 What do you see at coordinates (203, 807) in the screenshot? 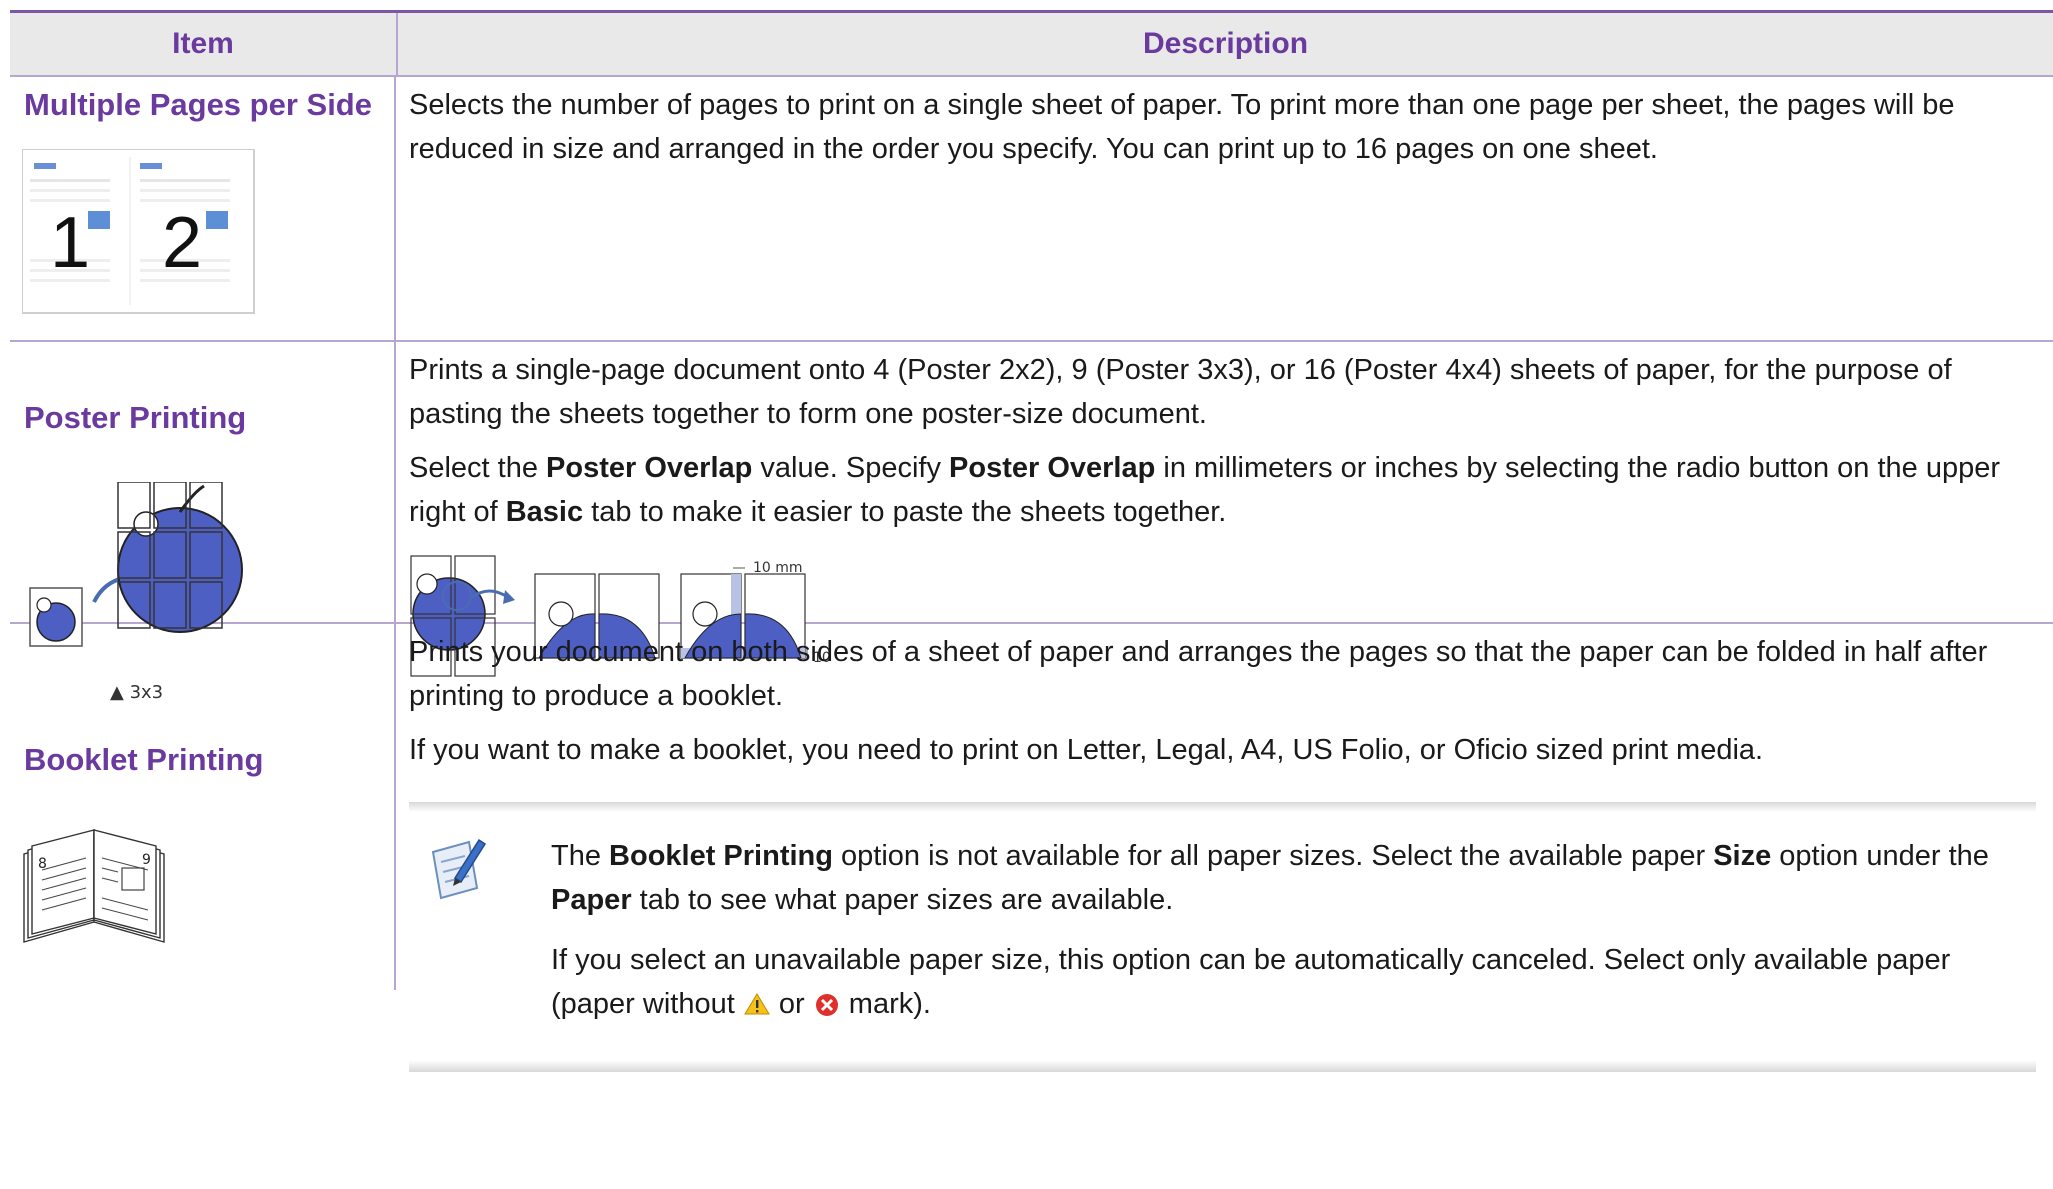
I see `item-cell: Booklet Printing 8 9` at bounding box center [203, 807].